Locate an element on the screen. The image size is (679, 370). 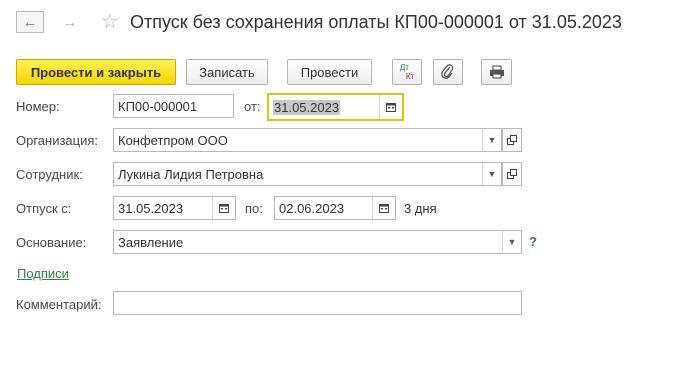
leave-end-calendar-button is located at coordinates (383, 208).